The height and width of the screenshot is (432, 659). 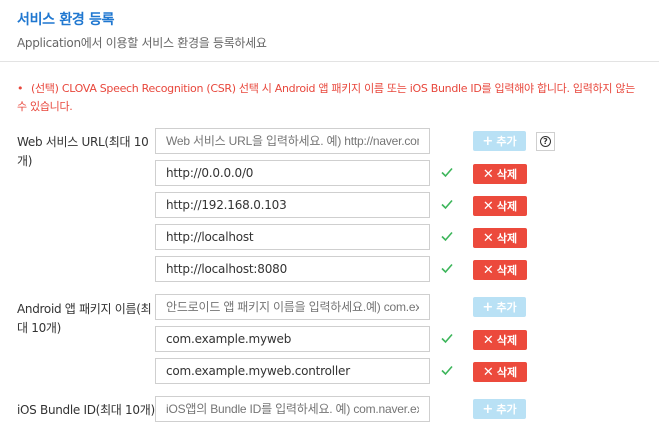 I want to click on android-package-input, so click(x=292, y=307).